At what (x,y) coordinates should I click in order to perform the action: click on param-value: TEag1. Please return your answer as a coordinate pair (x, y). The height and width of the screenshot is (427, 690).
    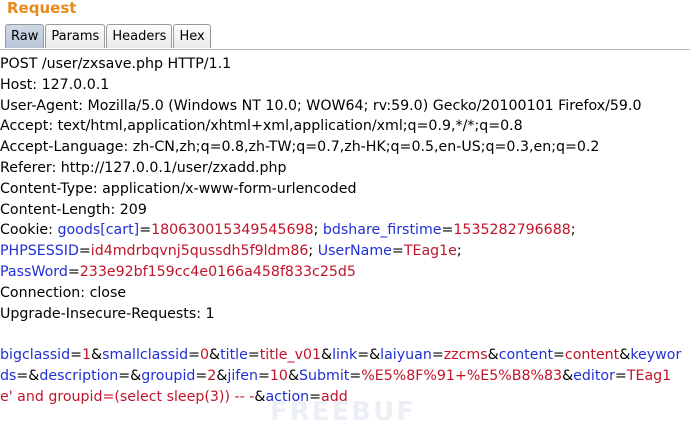
    Looking at the image, I should click on (649, 375).